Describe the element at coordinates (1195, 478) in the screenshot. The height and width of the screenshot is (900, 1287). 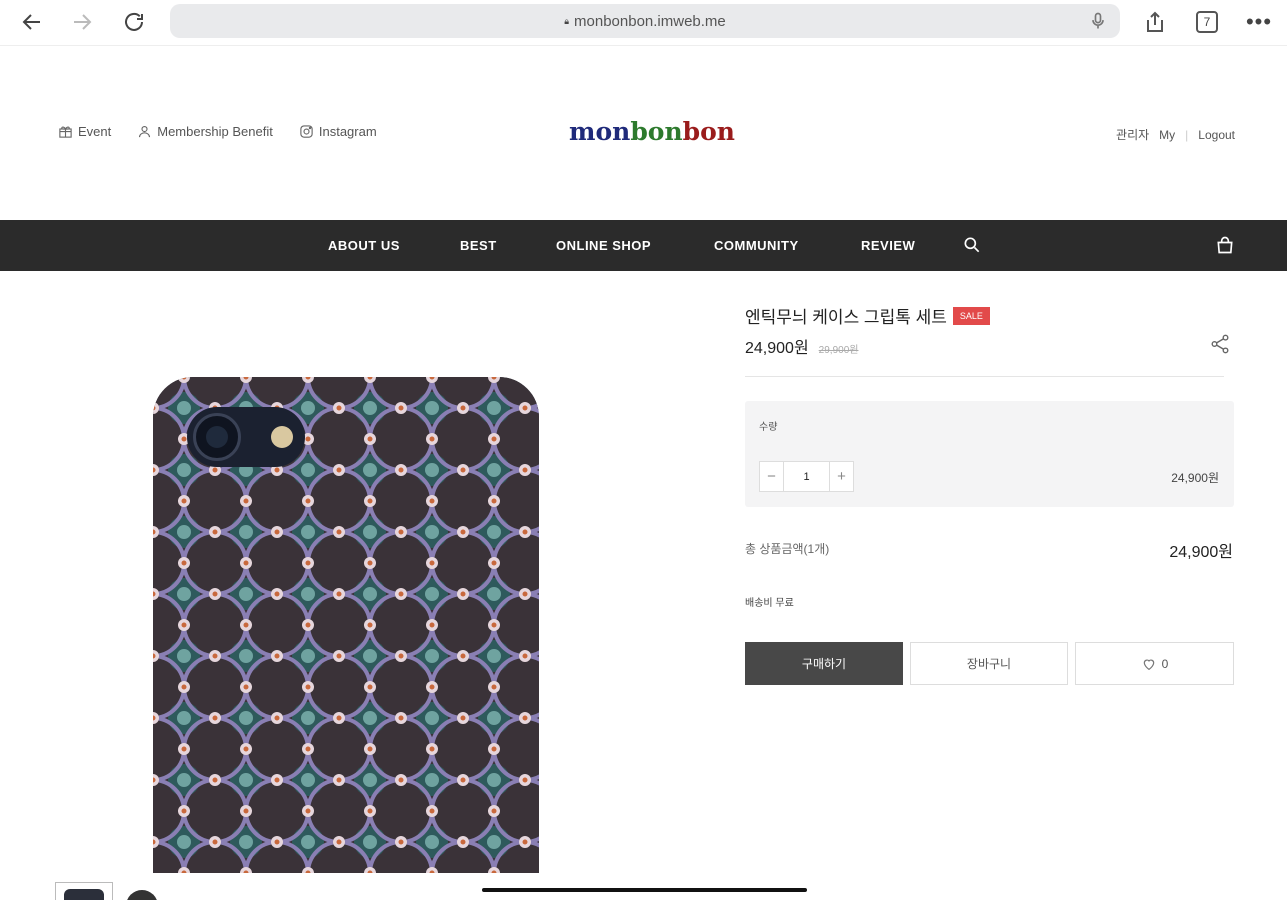
I see `option-price: 24,900원` at that location.